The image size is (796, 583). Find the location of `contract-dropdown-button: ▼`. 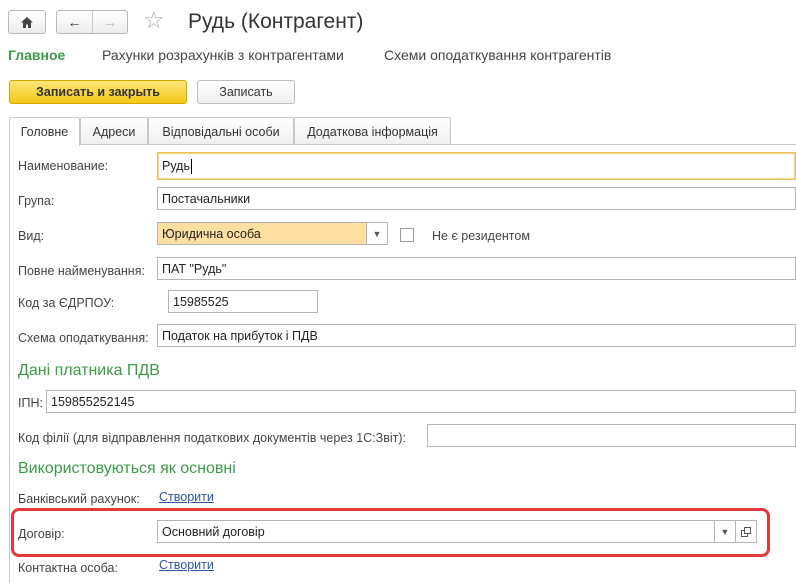

contract-dropdown-button: ▼ is located at coordinates (725, 531).